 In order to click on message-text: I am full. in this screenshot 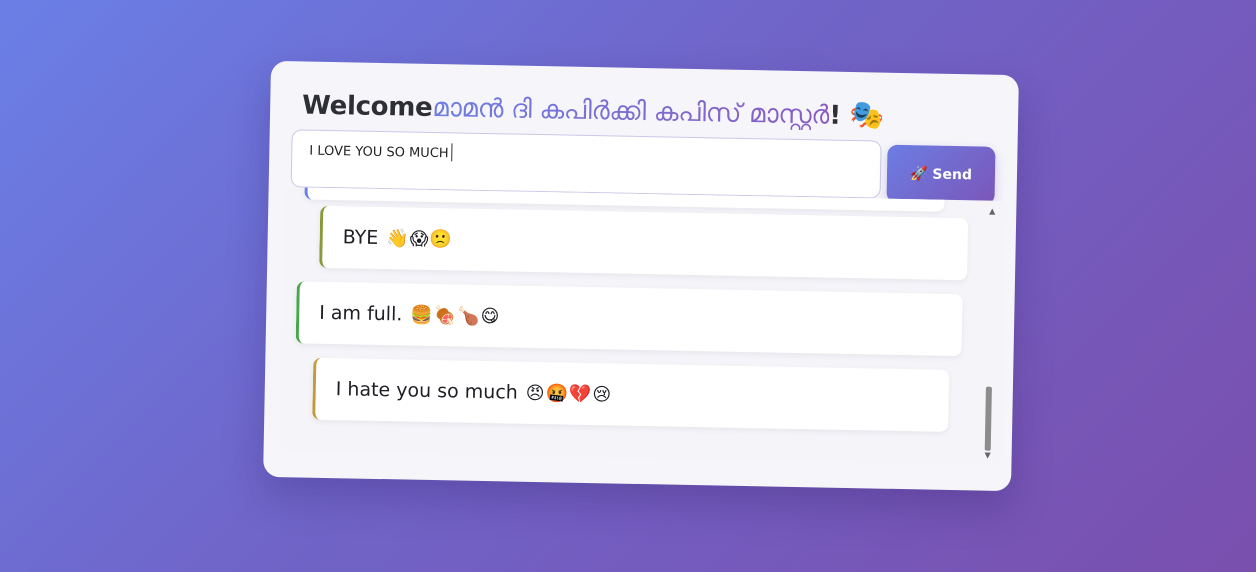, I will do `click(361, 313)`.